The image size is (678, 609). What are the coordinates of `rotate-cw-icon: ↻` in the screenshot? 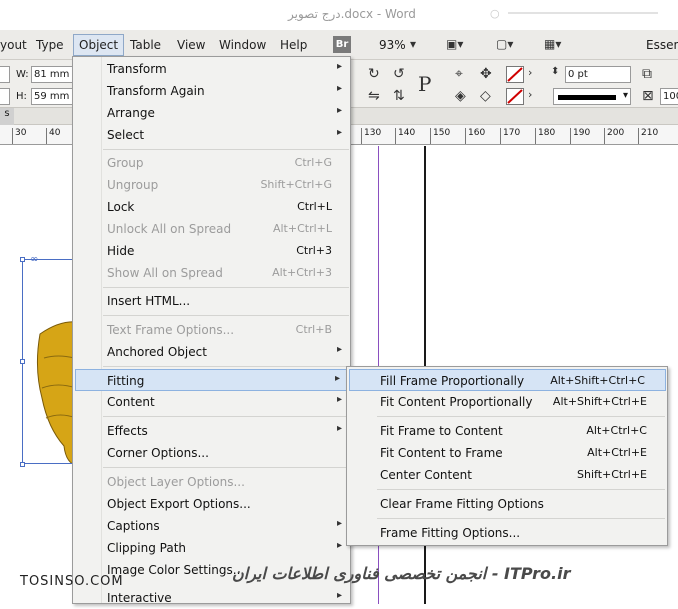 It's located at (374, 74).